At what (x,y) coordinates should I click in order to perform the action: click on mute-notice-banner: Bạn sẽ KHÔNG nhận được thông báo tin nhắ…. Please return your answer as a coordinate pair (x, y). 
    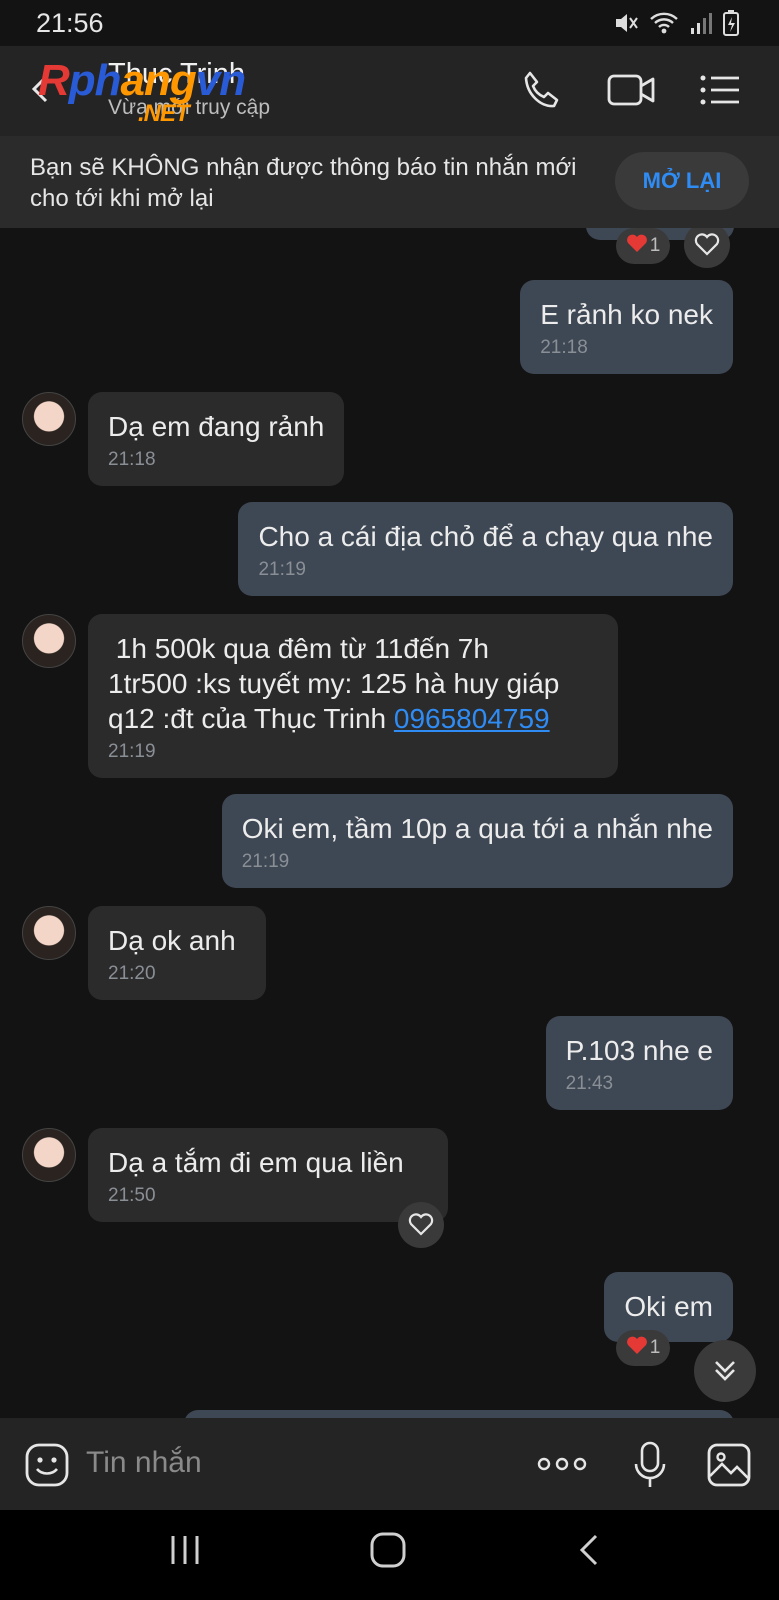
    Looking at the image, I should click on (389, 182).